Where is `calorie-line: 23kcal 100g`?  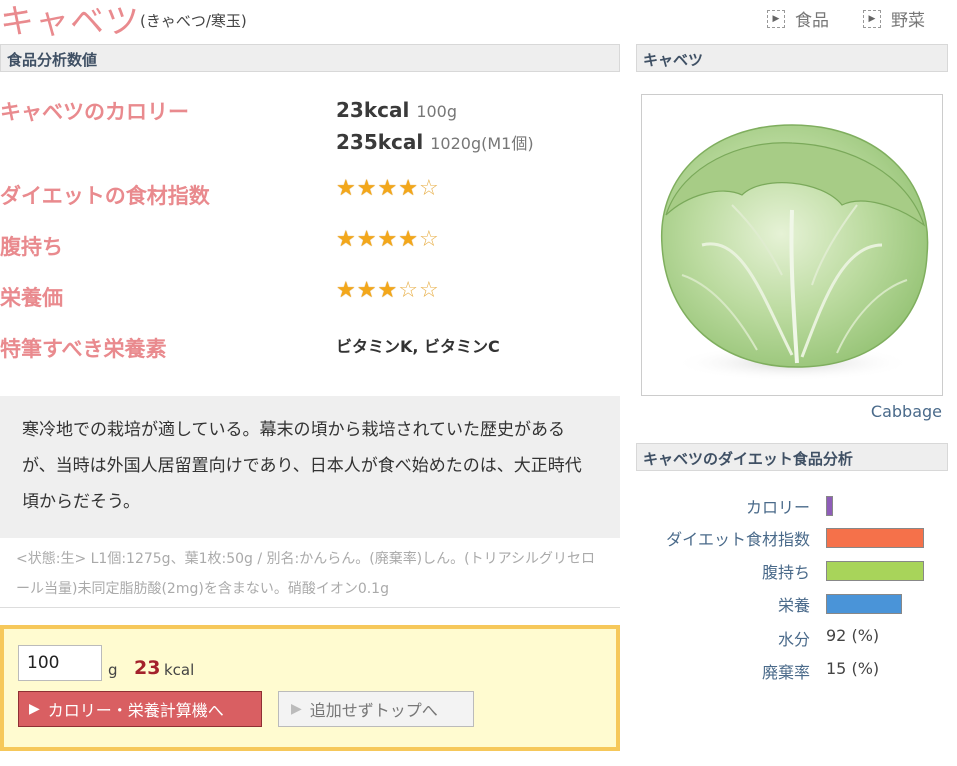
calorie-line: 23kcal 100g is located at coordinates (435, 110).